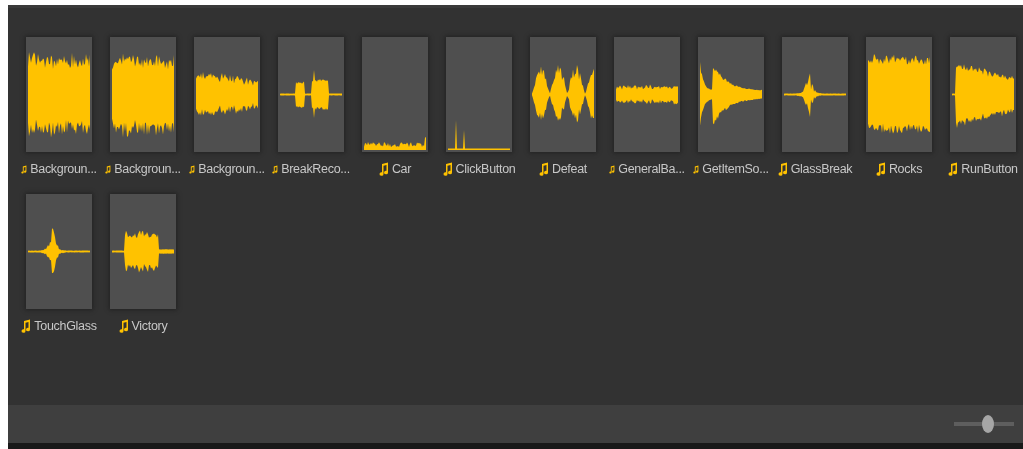 The width and height of the screenshot is (1023, 449). What do you see at coordinates (989, 169) in the screenshot?
I see `asset-name: RunButton` at bounding box center [989, 169].